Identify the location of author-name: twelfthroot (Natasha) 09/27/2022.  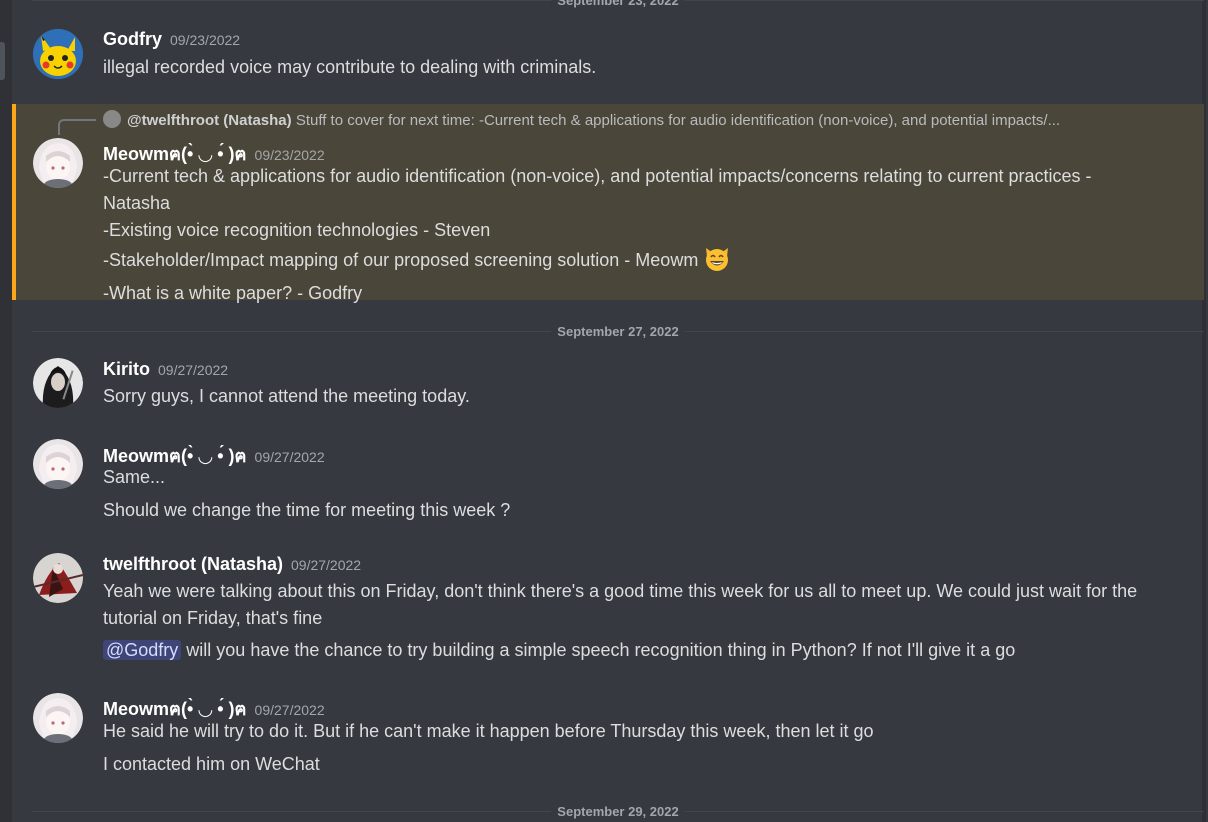
(232, 564).